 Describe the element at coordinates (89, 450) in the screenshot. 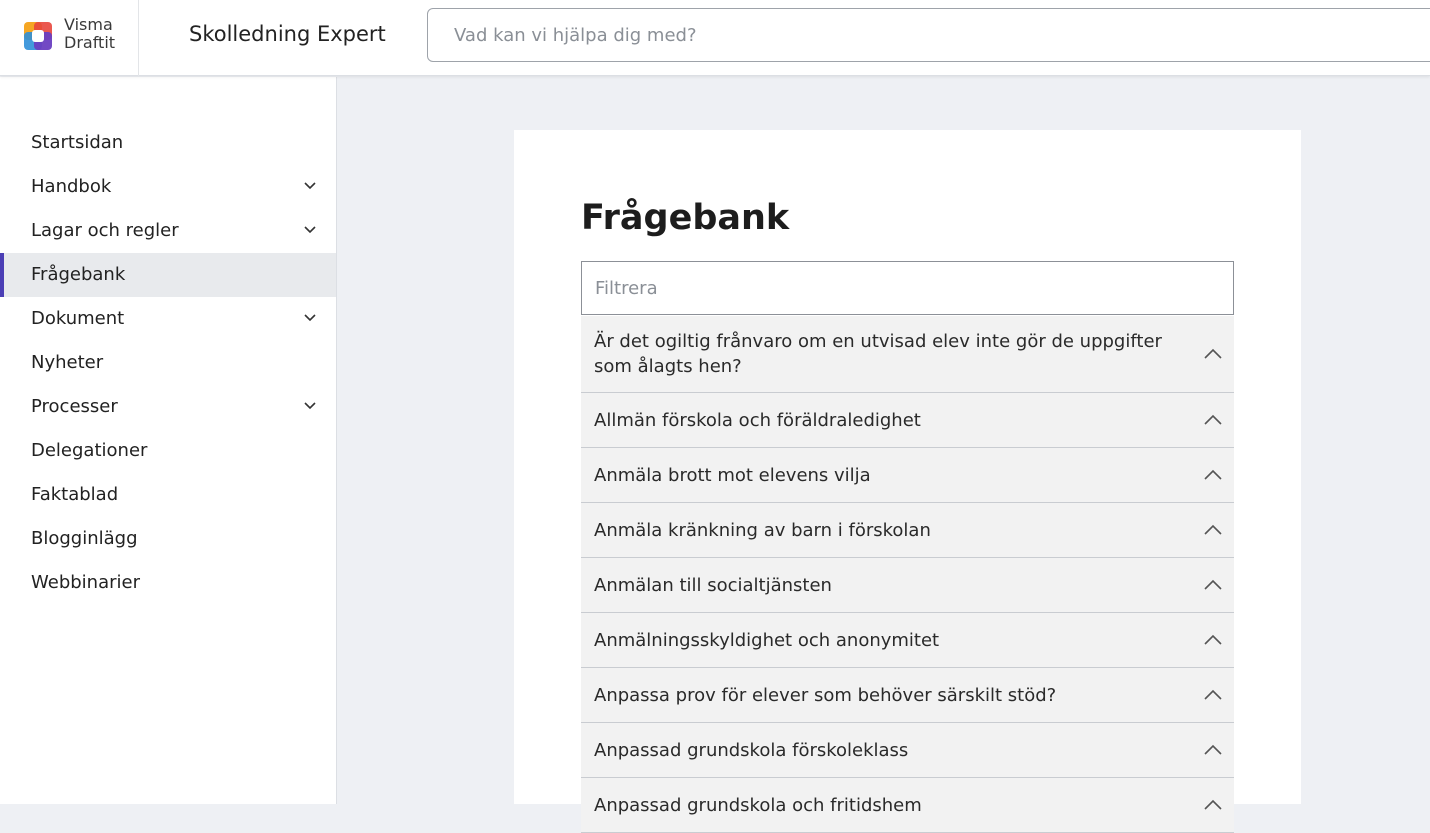

I see `sidebar-item-label: Delegationer` at that location.